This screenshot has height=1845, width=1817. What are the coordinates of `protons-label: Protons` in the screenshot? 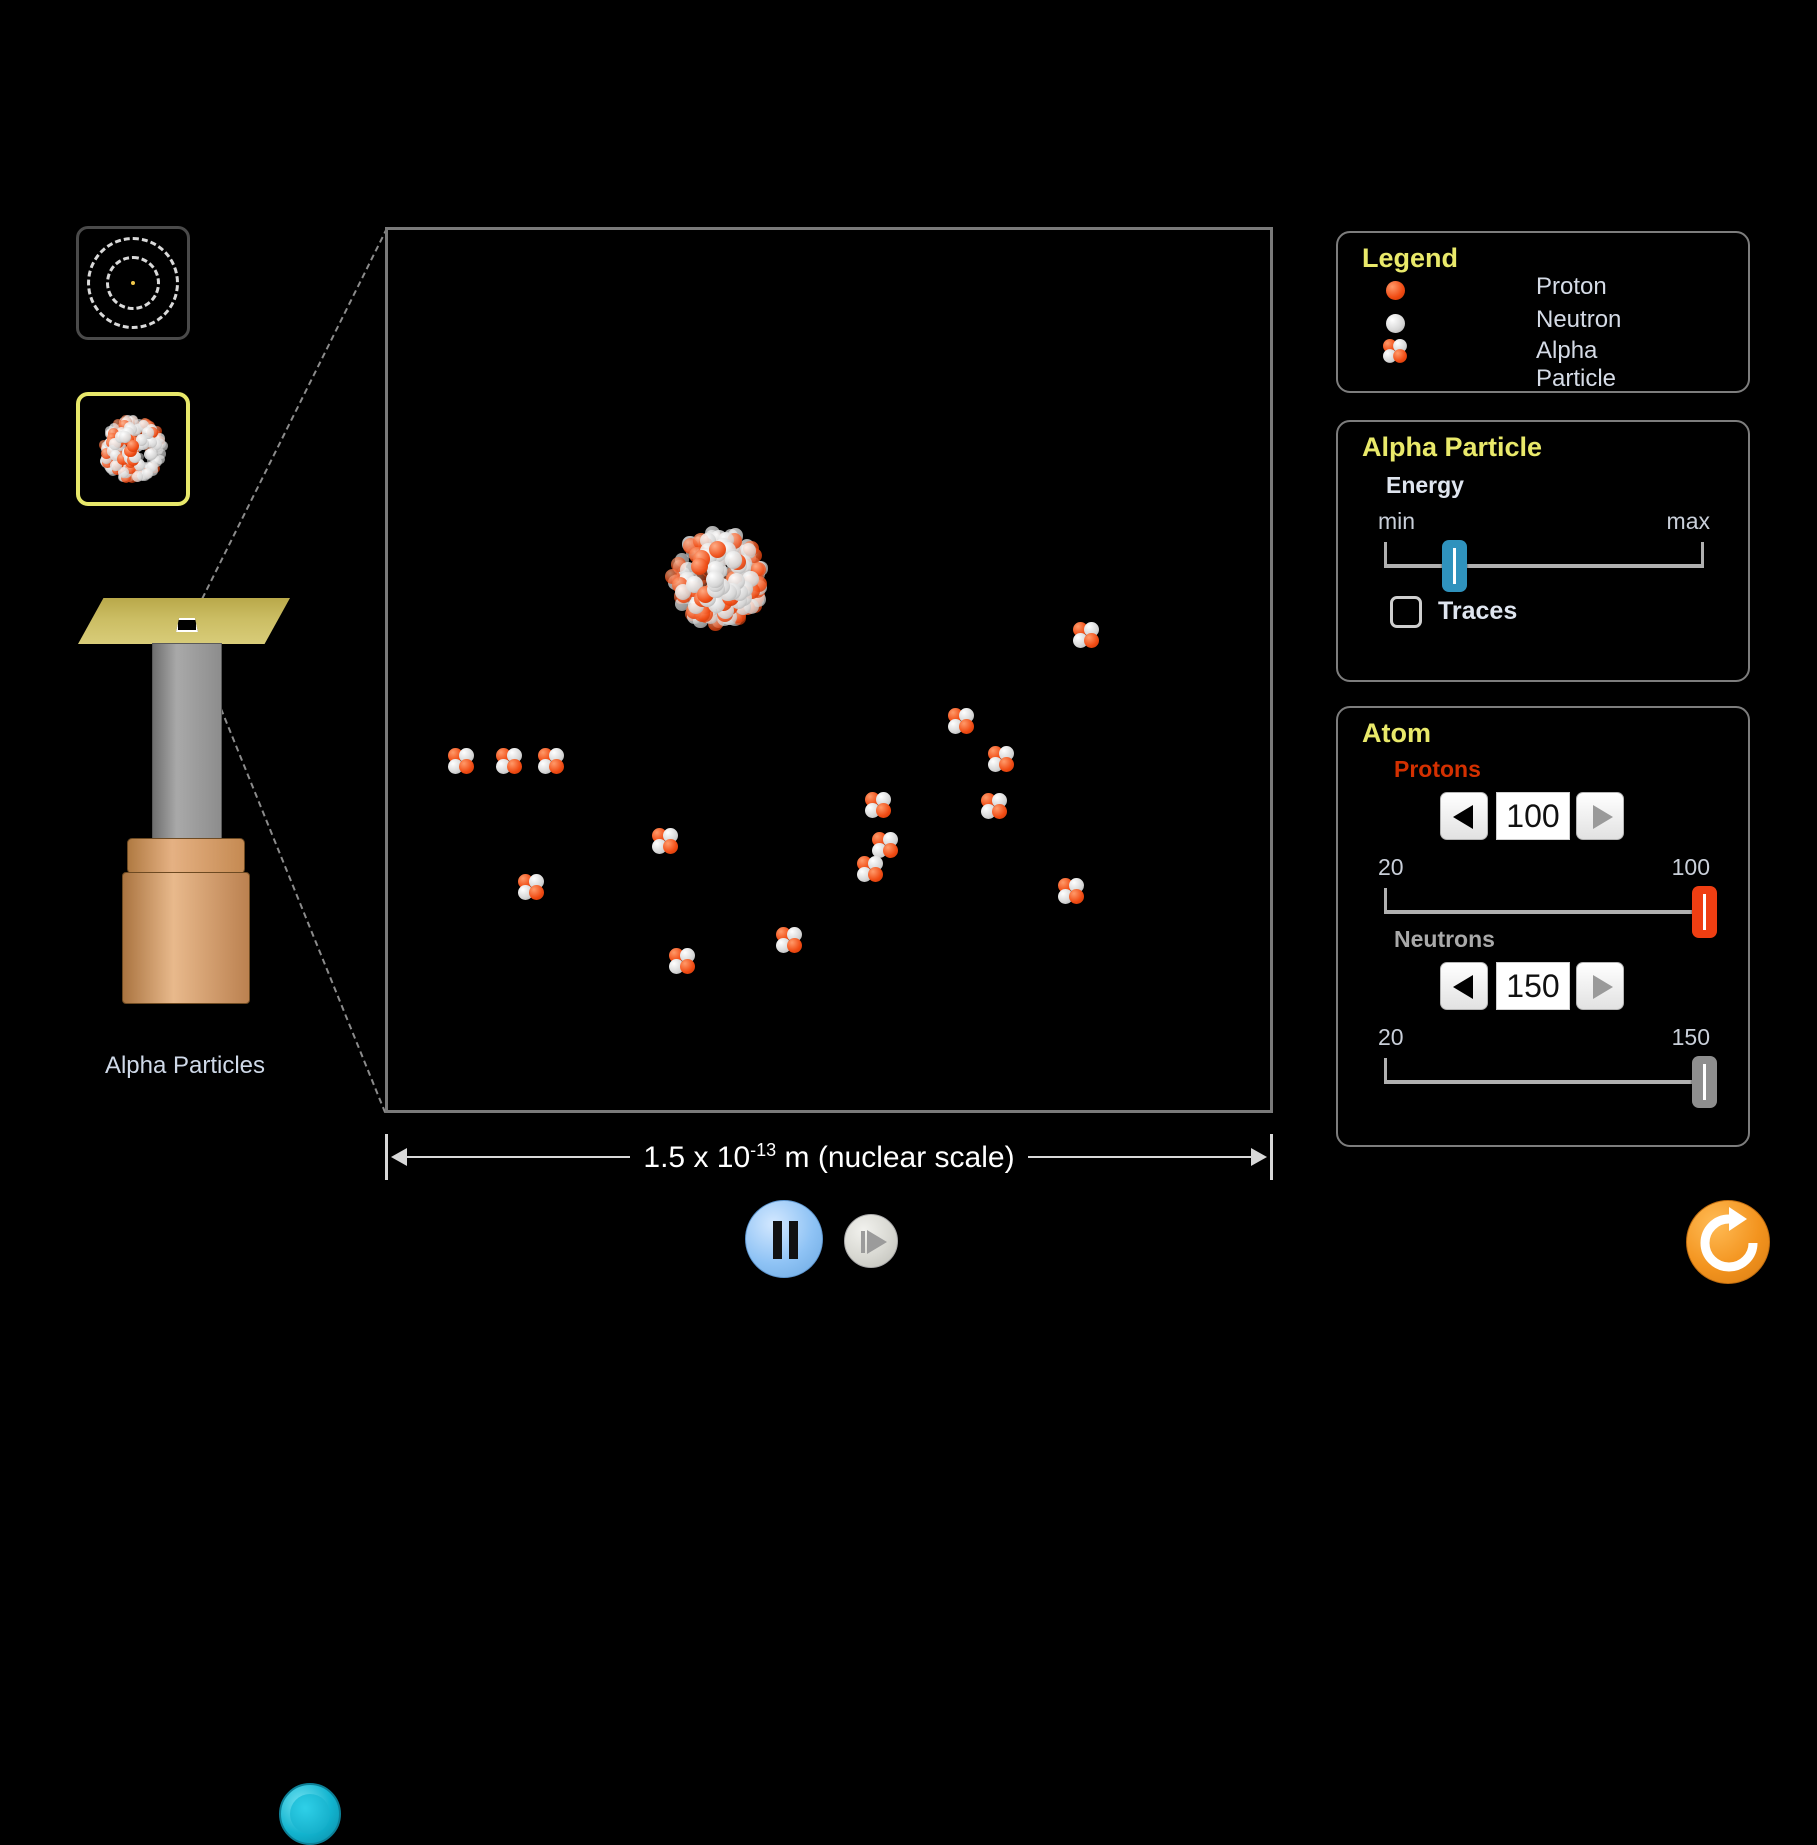 It's located at (1437, 769).